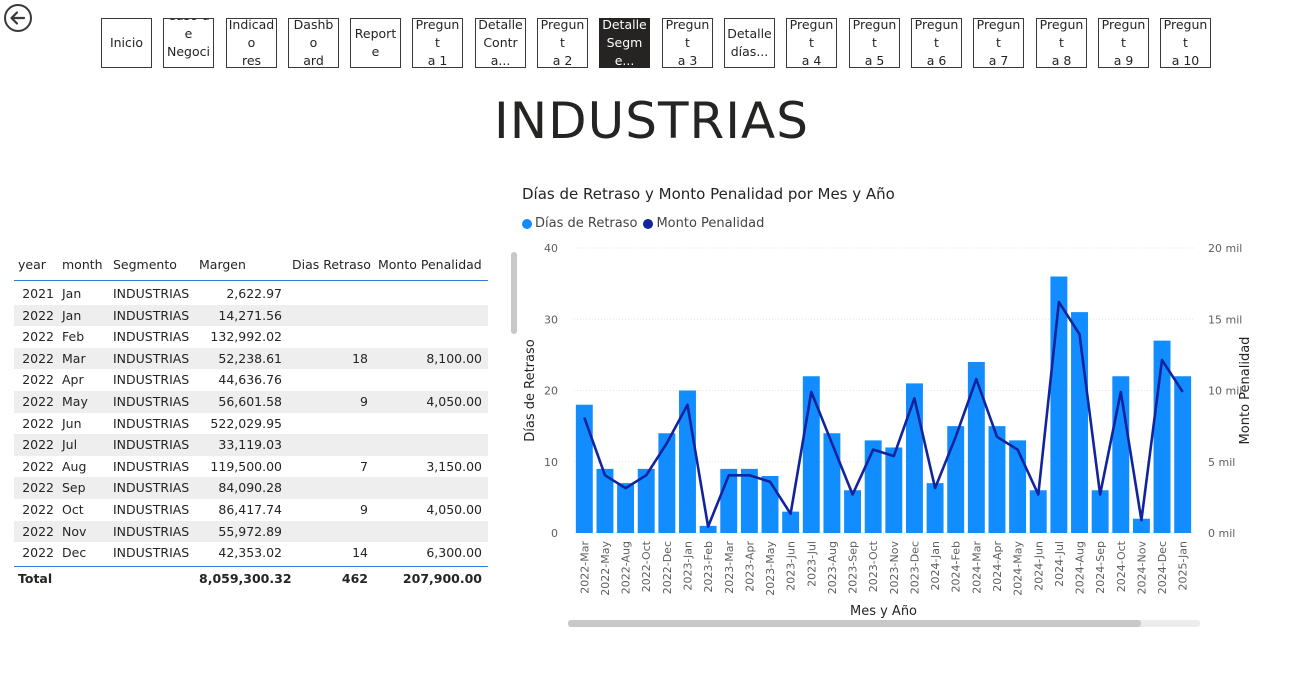 The image size is (1303, 676). What do you see at coordinates (375, 43) in the screenshot?
I see `nav-button-5: Reporte` at bounding box center [375, 43].